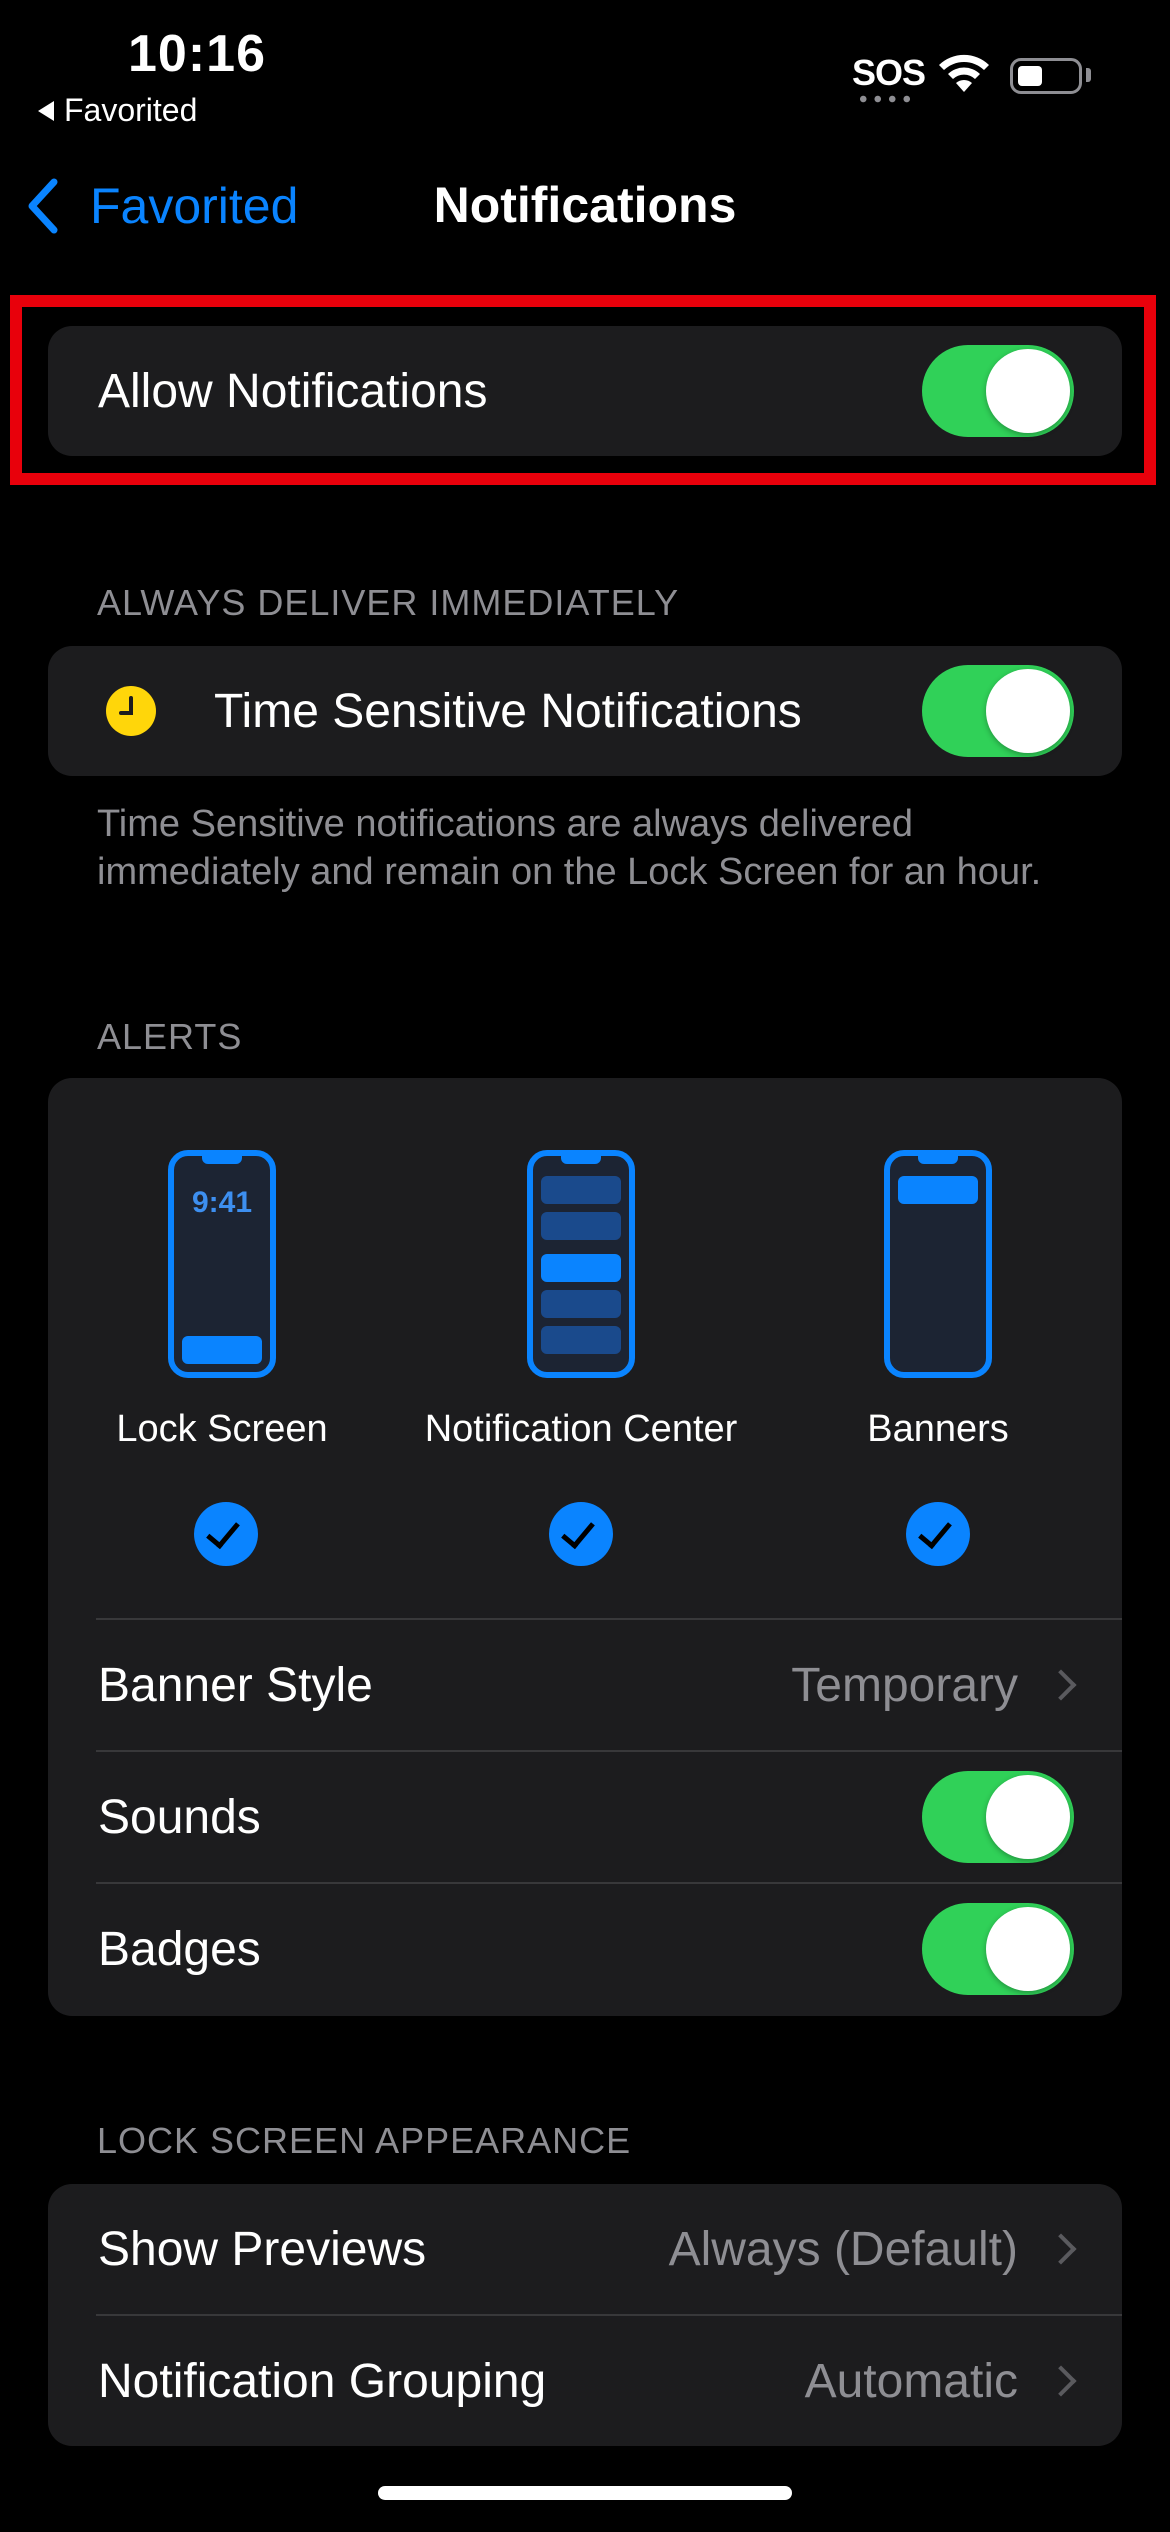  Describe the element at coordinates (889, 72) in the screenshot. I see `sos-indicator: SOS` at that location.